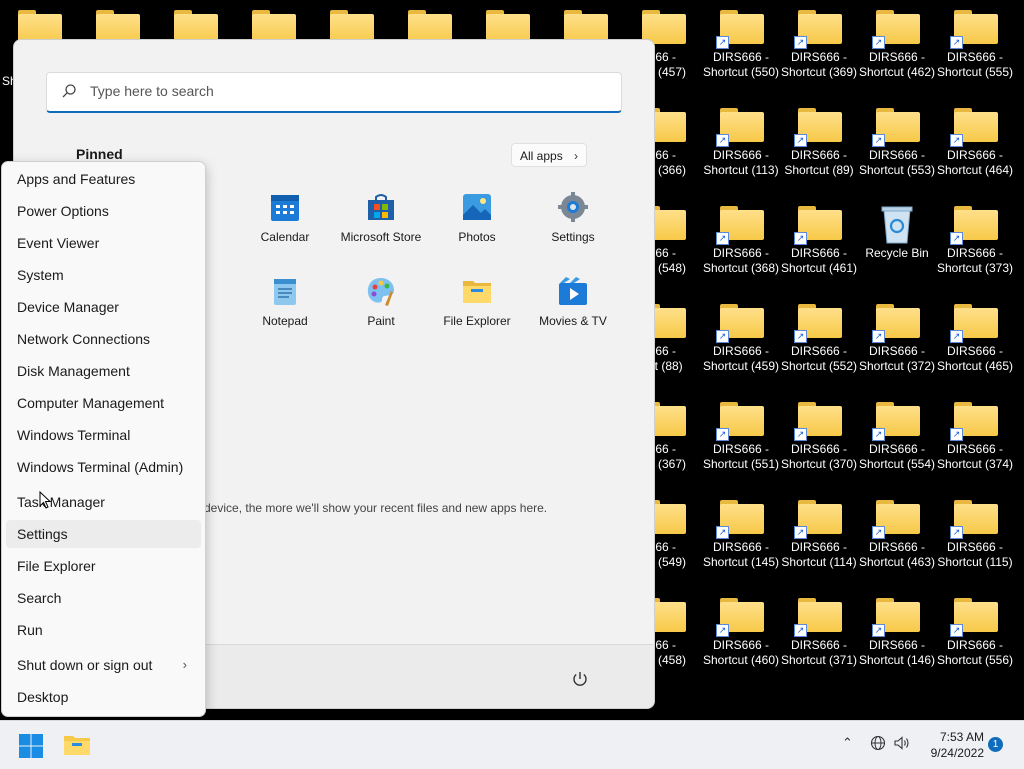 This screenshot has height=769, width=1024. I want to click on context-menu-item-disk-management: Disk Management, so click(103, 371).